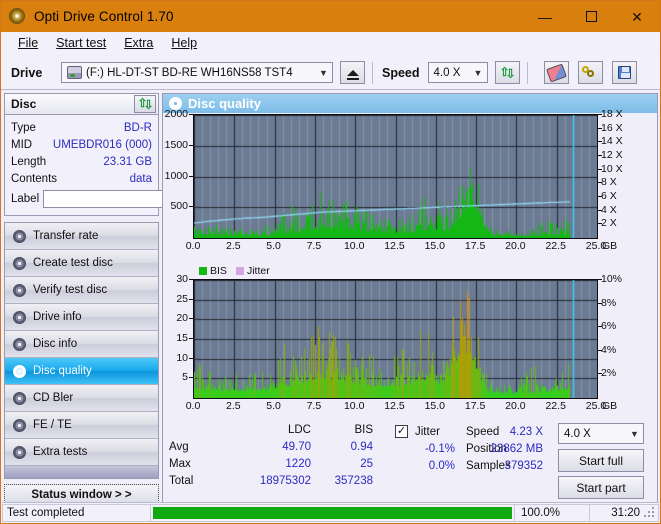  Describe the element at coordinates (601, 433) in the screenshot. I see `test-speed-select: 4.0 X ▼` at that location.